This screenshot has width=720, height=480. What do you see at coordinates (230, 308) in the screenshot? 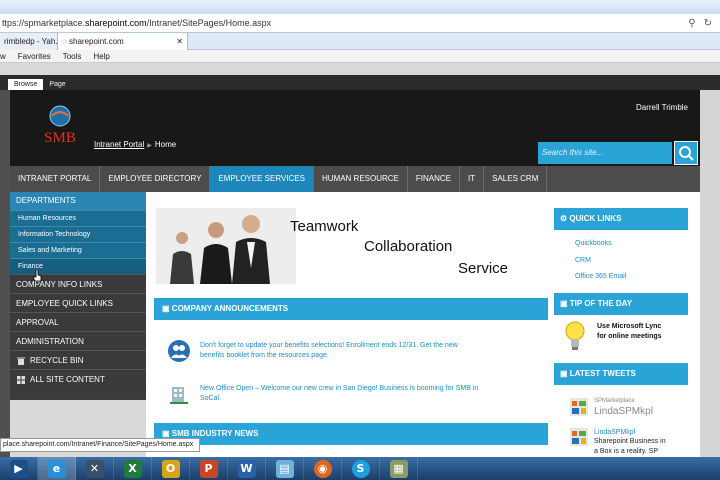
I see `company-announcements-title: COMPANY ANNOUNCEMENTS` at bounding box center [230, 308].